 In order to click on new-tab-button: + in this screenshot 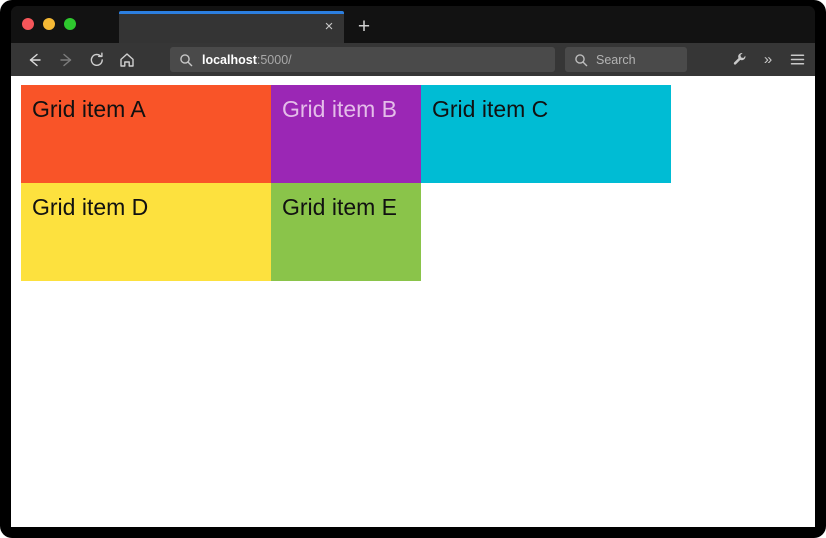, I will do `click(364, 27)`.